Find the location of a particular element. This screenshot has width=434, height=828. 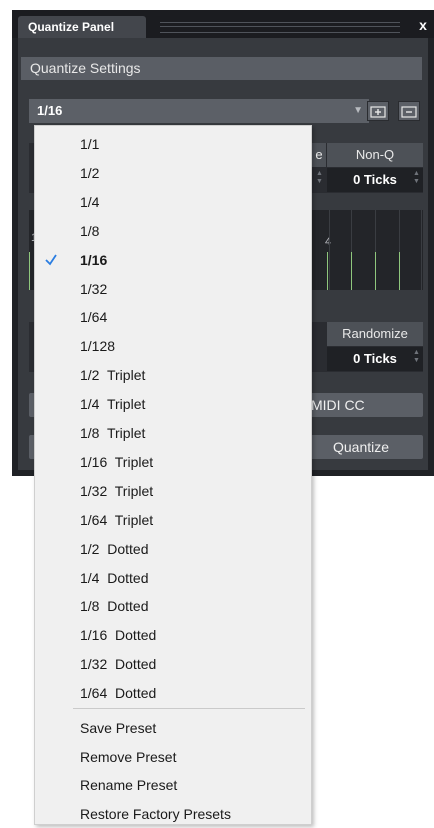

randomize-value-field: 0 Ticks is located at coordinates (375, 359).